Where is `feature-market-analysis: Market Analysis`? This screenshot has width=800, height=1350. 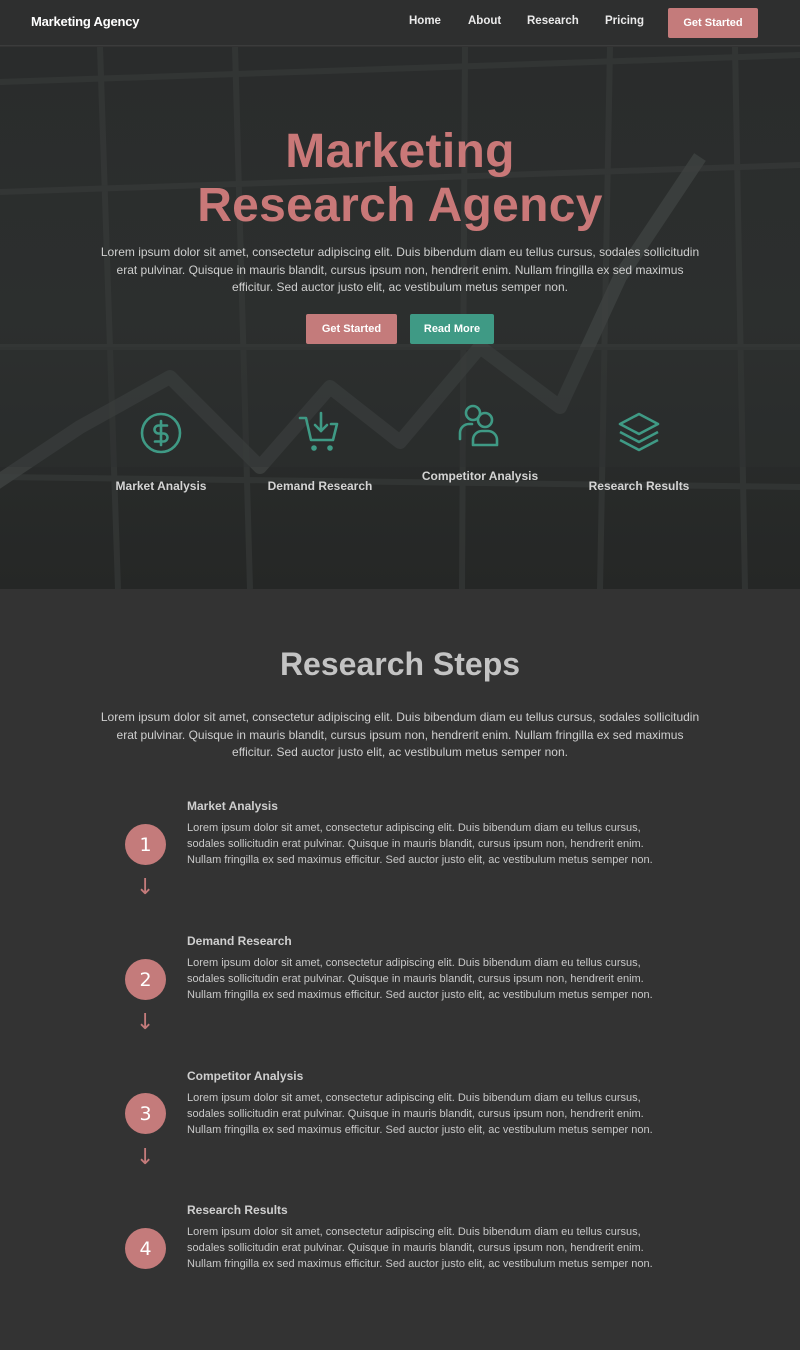
feature-market-analysis: Market Analysis is located at coordinates (161, 452).